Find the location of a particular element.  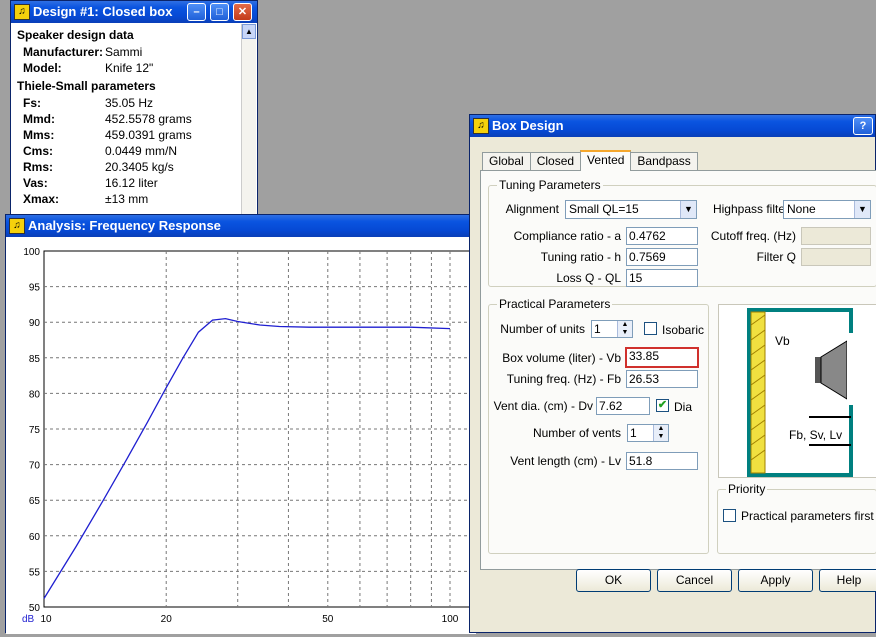

y-tick-label: 50 is located at coordinates (35, 608).